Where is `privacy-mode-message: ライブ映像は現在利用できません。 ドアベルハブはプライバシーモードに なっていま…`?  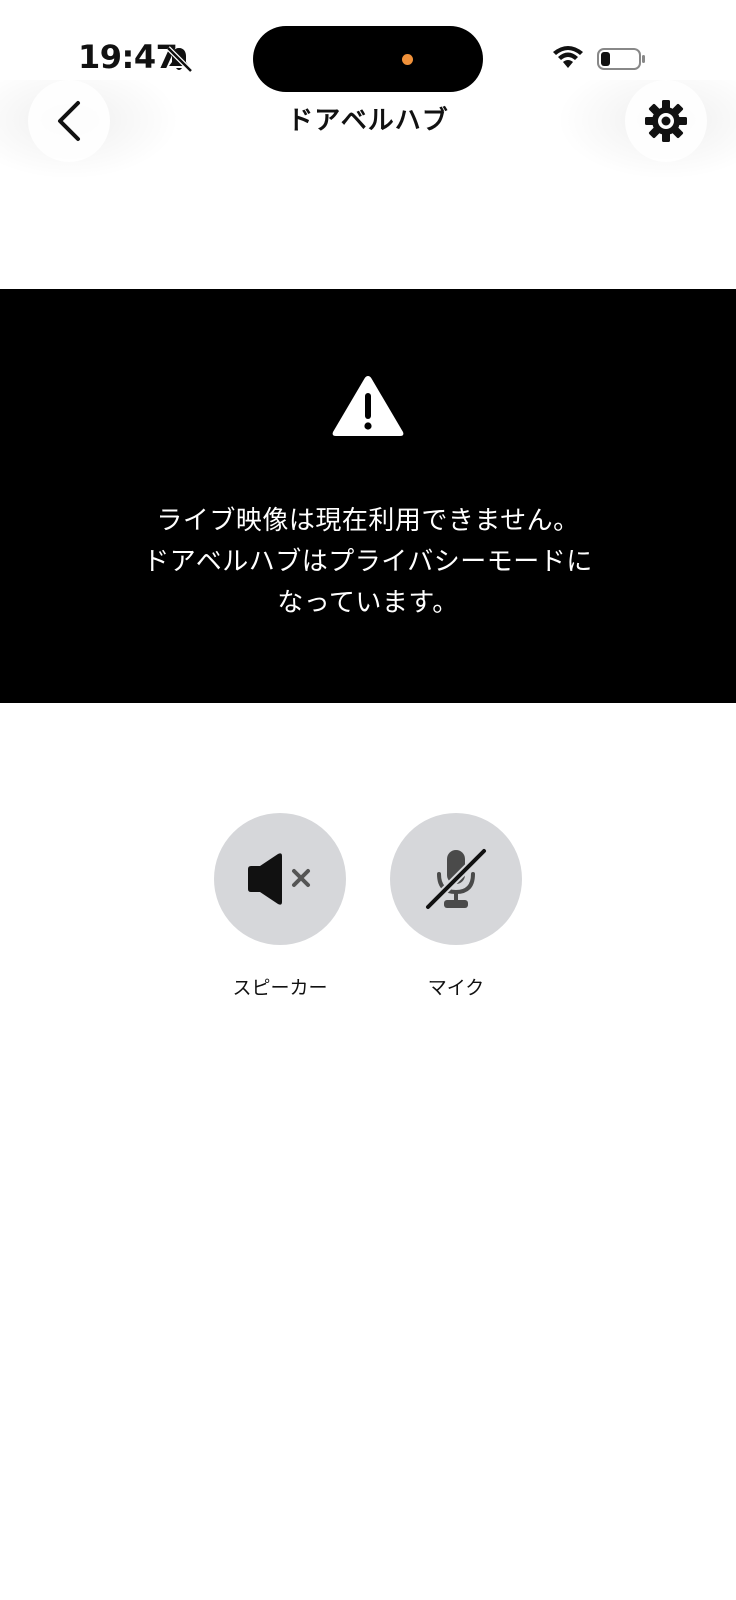
privacy-mode-message: ライブ映像は現在利用できません。 ドアベルハブはプライバシーモードに なっていま… is located at coordinates (368, 562).